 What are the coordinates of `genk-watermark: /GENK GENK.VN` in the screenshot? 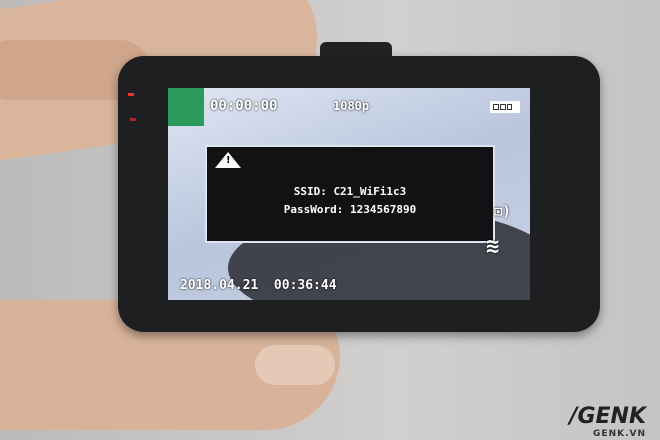 It's located at (607, 421).